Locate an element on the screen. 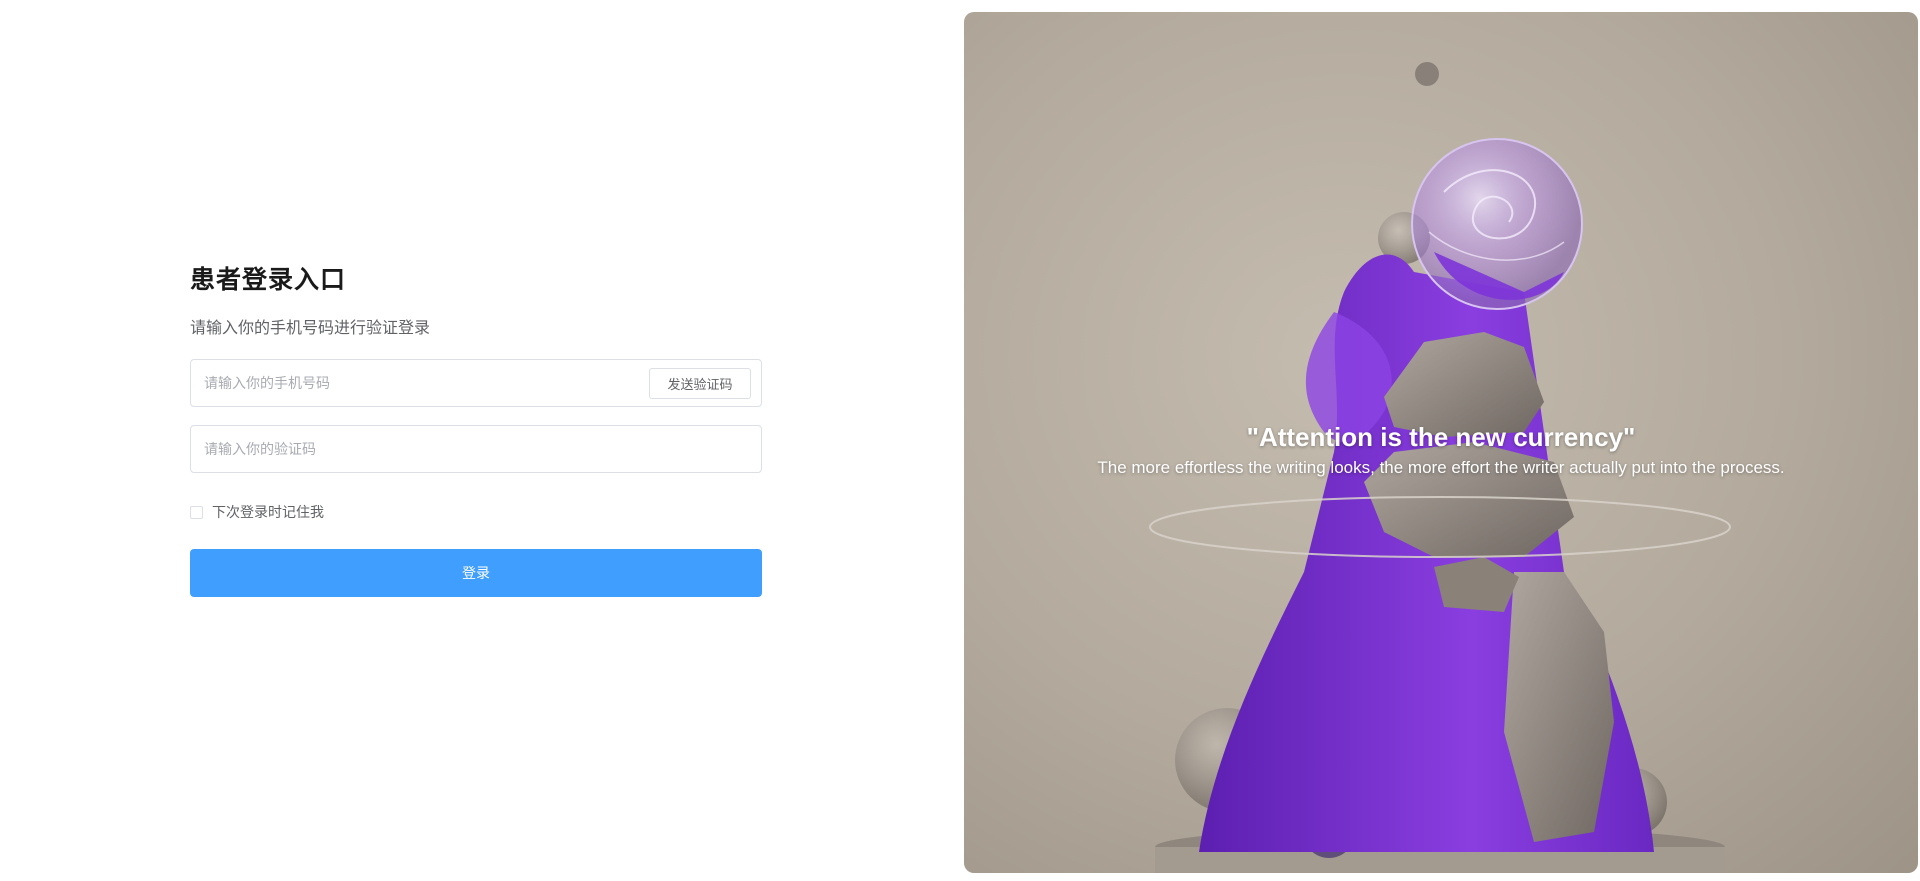 The height and width of the screenshot is (881, 1920). verification-code-input is located at coordinates (476, 449).